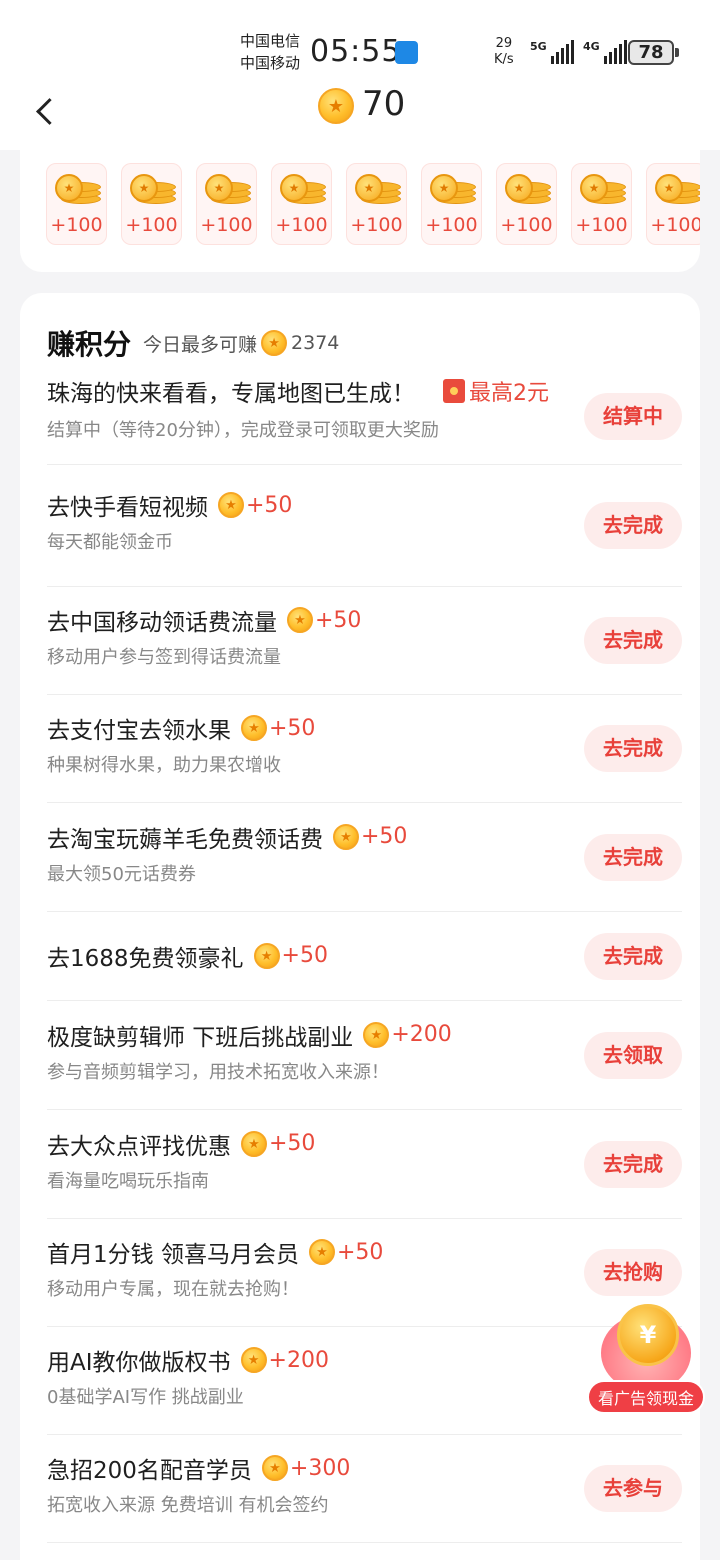 The width and height of the screenshot is (720, 1560). I want to click on task-action-button: 去抢购, so click(633, 1272).